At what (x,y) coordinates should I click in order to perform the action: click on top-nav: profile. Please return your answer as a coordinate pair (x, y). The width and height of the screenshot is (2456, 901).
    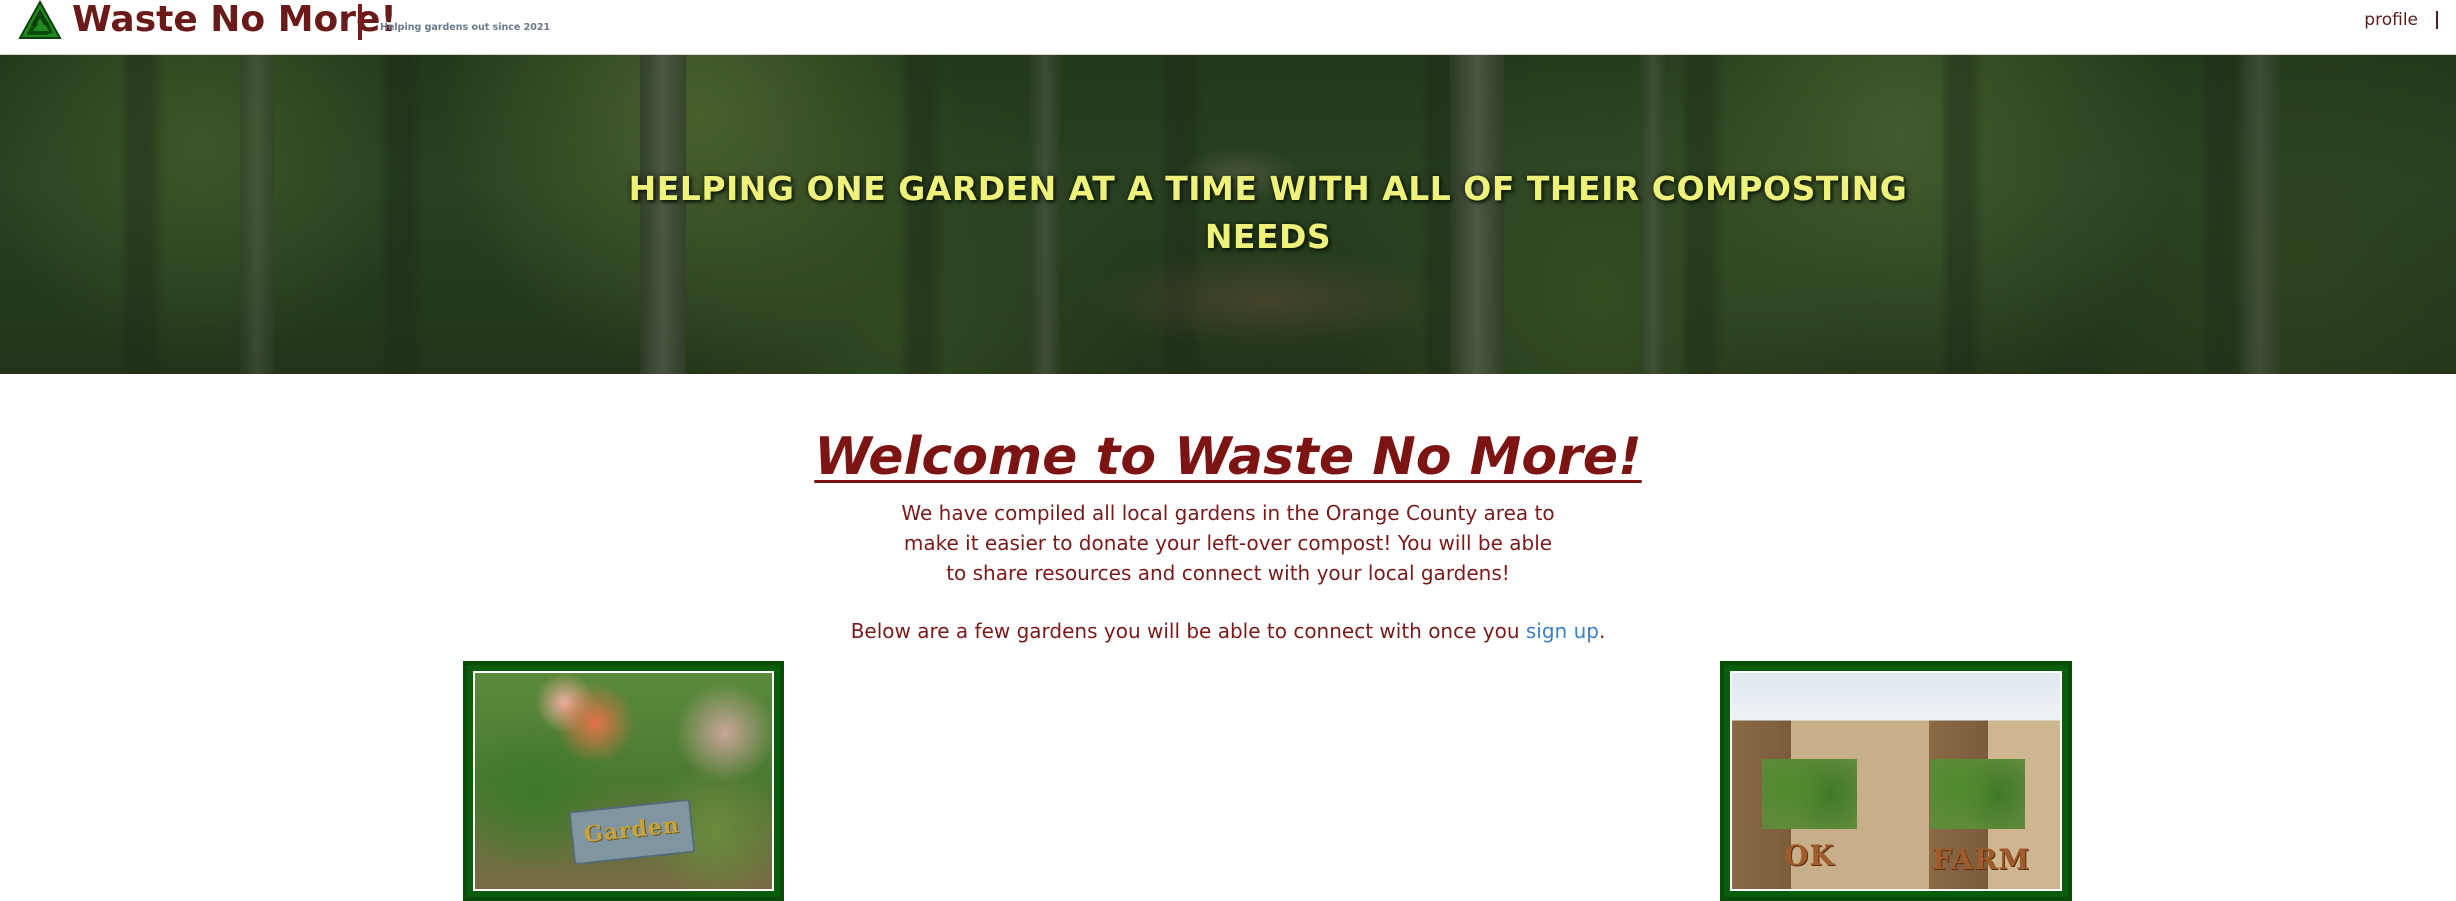
    Looking at the image, I should click on (2401, 20).